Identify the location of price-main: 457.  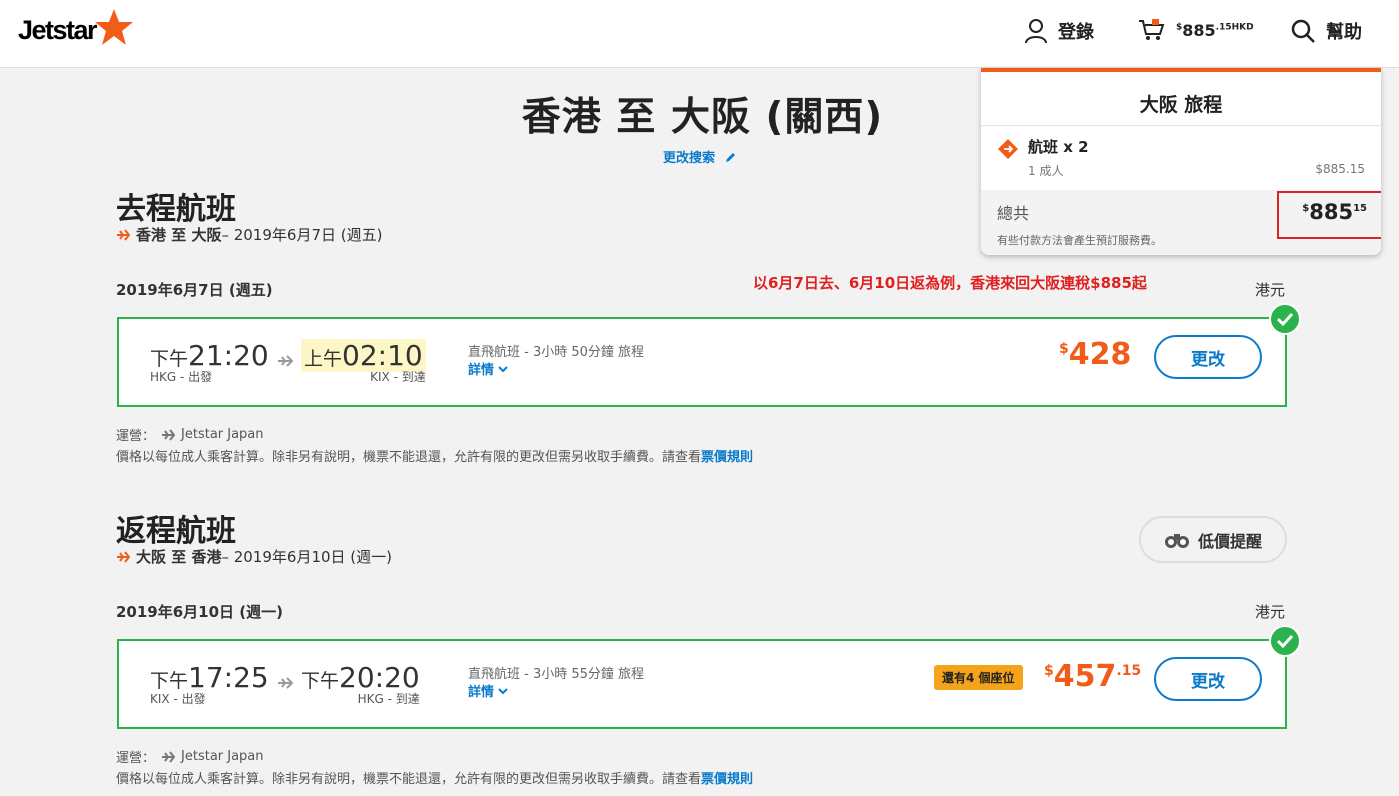
(1085, 676).